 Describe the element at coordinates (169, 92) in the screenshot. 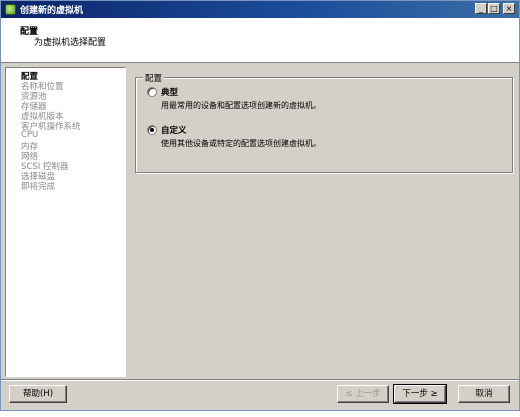

I see `typical-option-label: 典型` at that location.